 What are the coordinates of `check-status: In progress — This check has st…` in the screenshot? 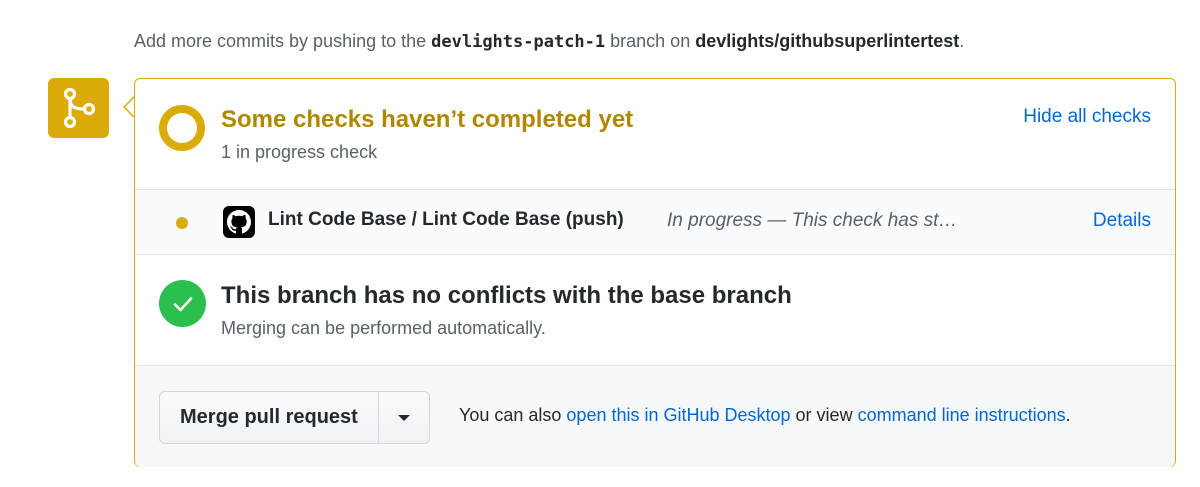 It's located at (812, 220).